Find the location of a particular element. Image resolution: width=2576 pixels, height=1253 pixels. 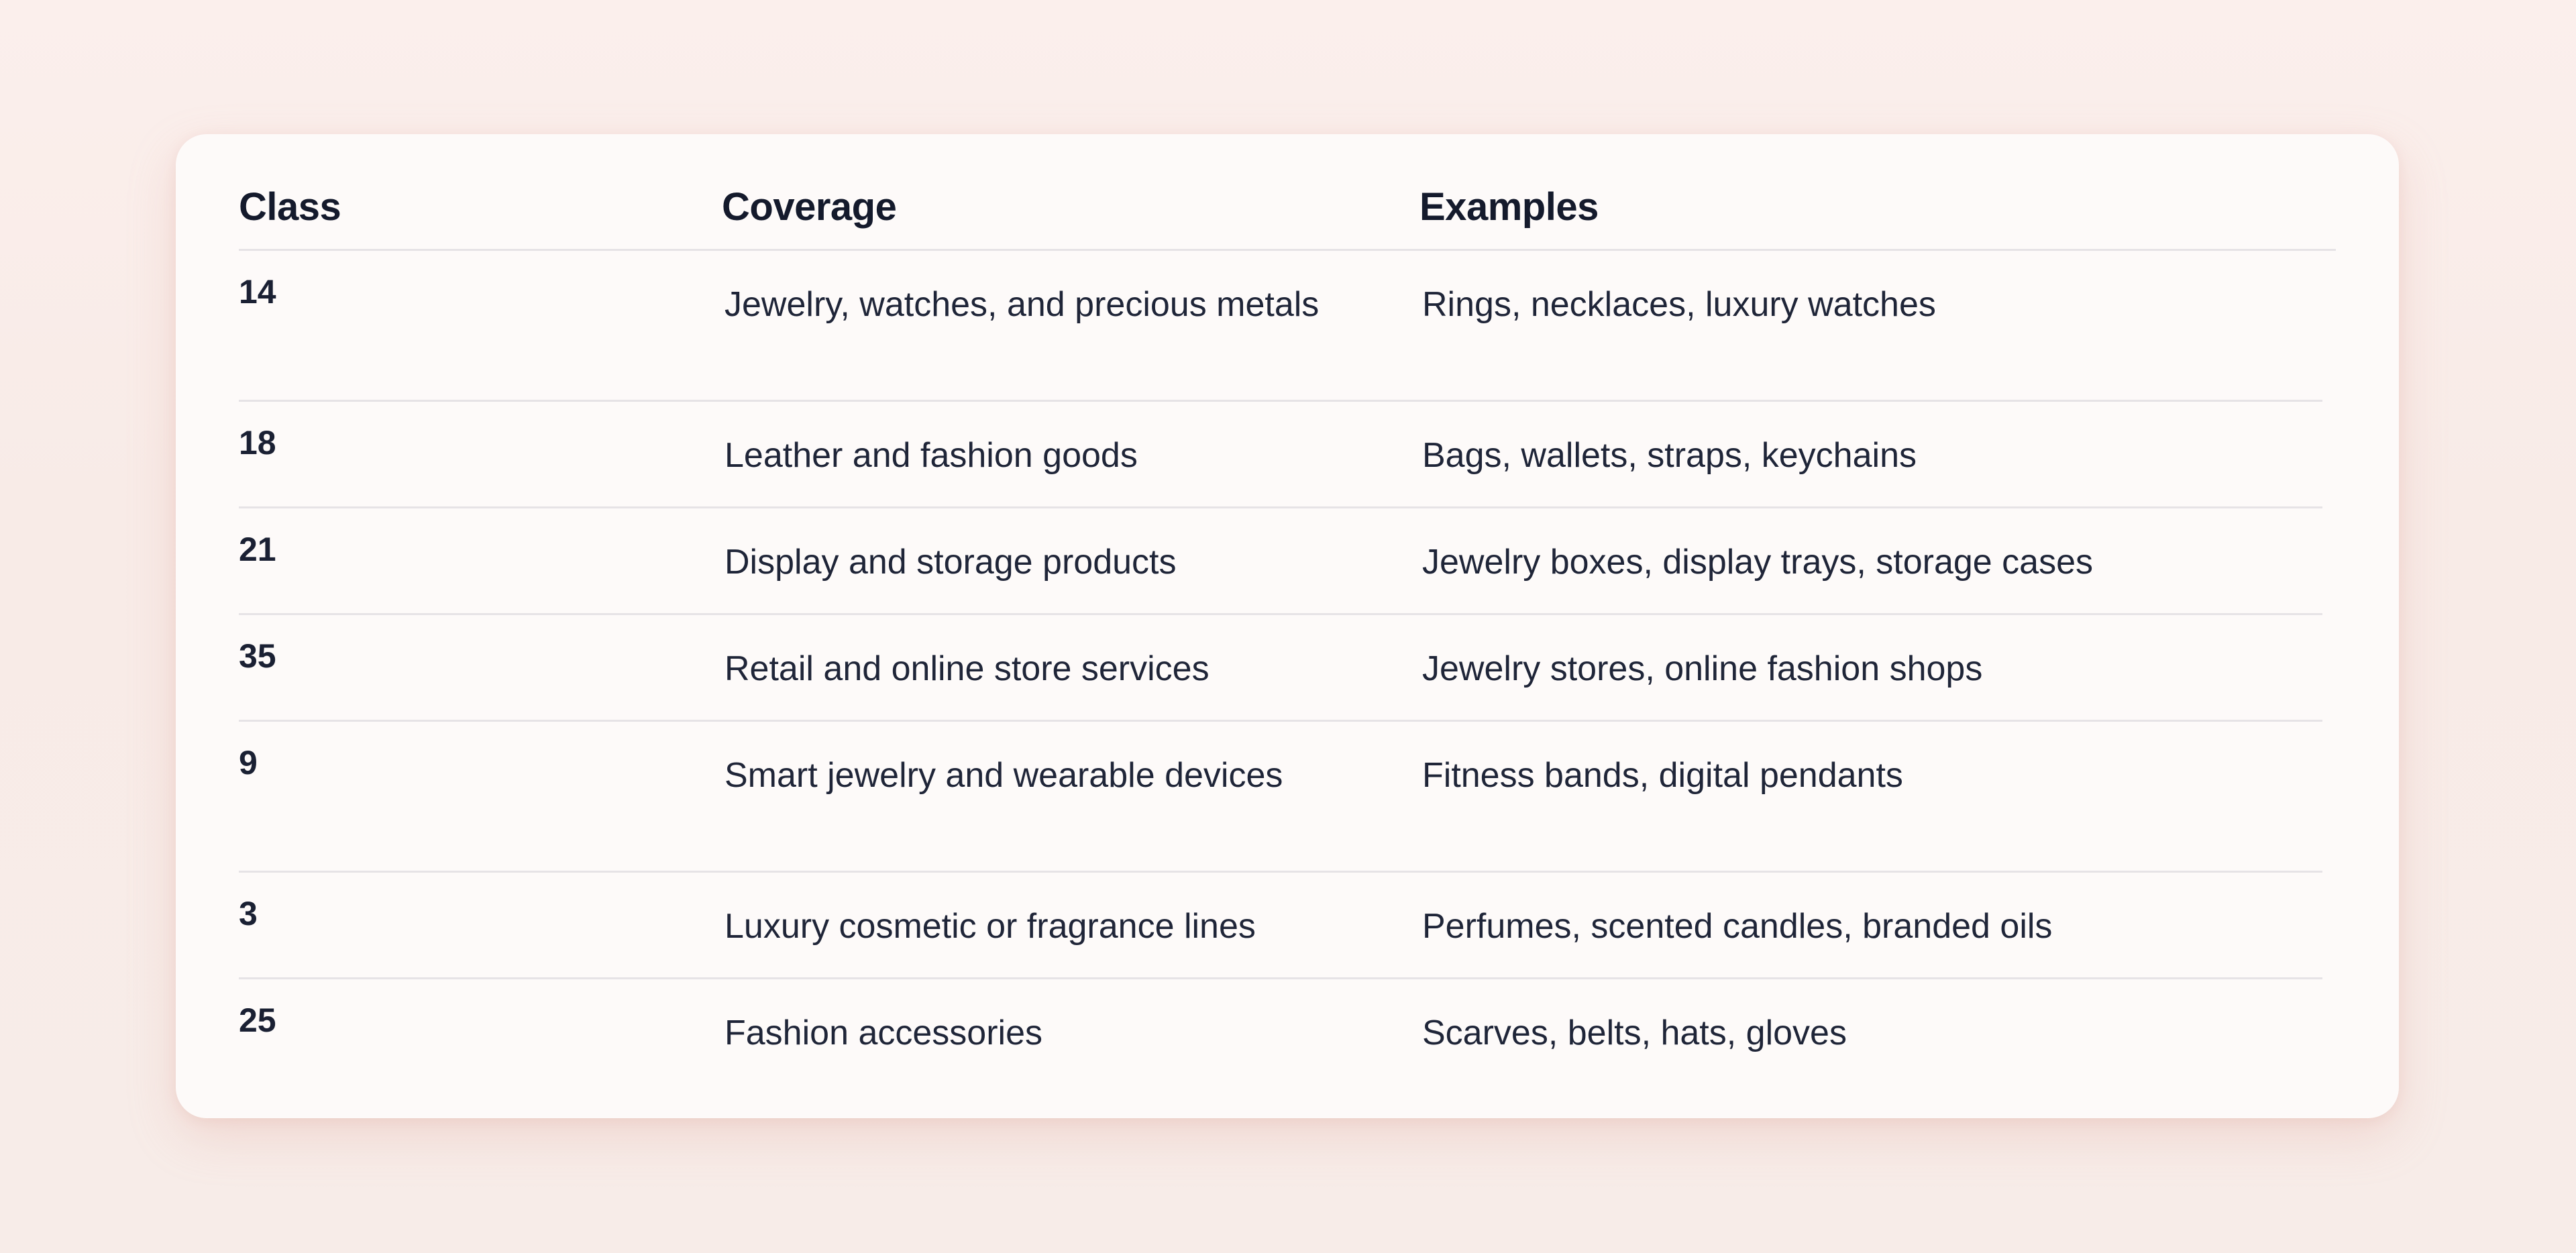

examples-cell: Fitness bands, digital pendants is located at coordinates (1662, 775).